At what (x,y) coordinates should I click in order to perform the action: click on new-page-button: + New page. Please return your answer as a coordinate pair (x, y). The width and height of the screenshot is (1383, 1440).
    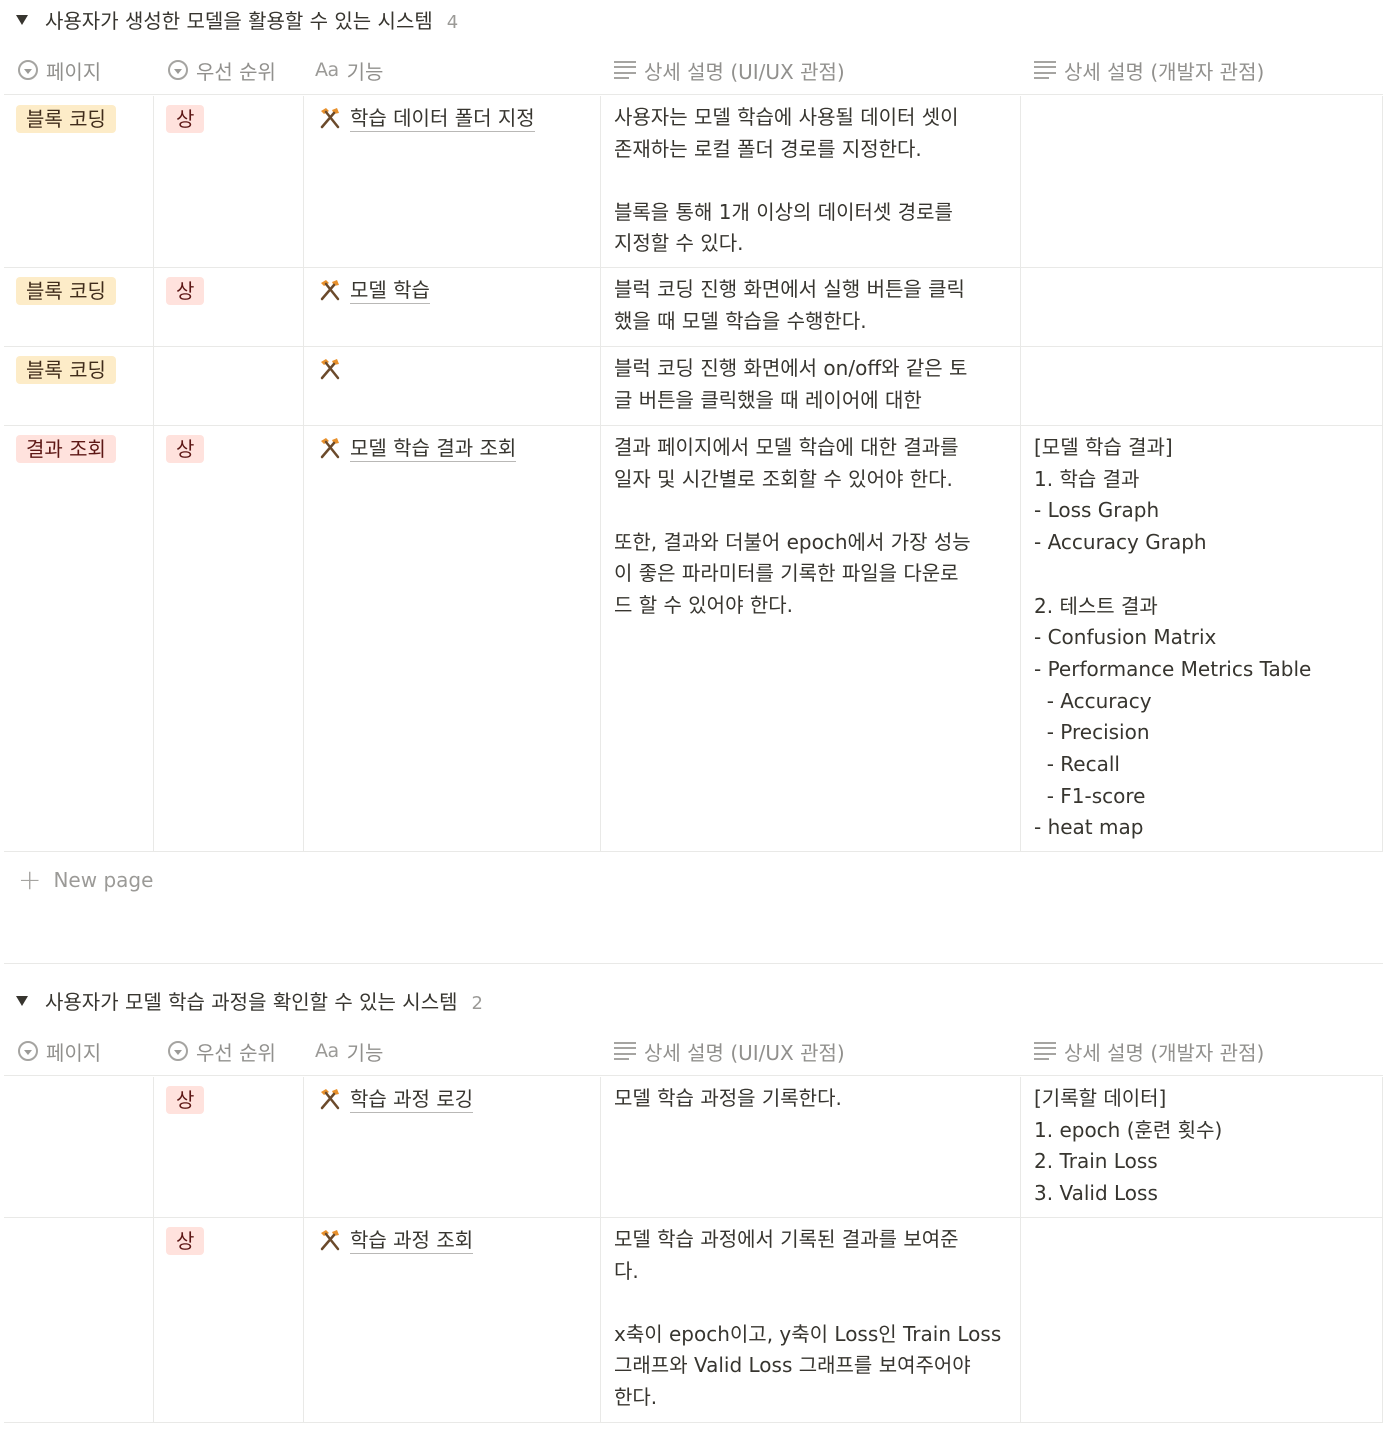
    Looking at the image, I should click on (85, 880).